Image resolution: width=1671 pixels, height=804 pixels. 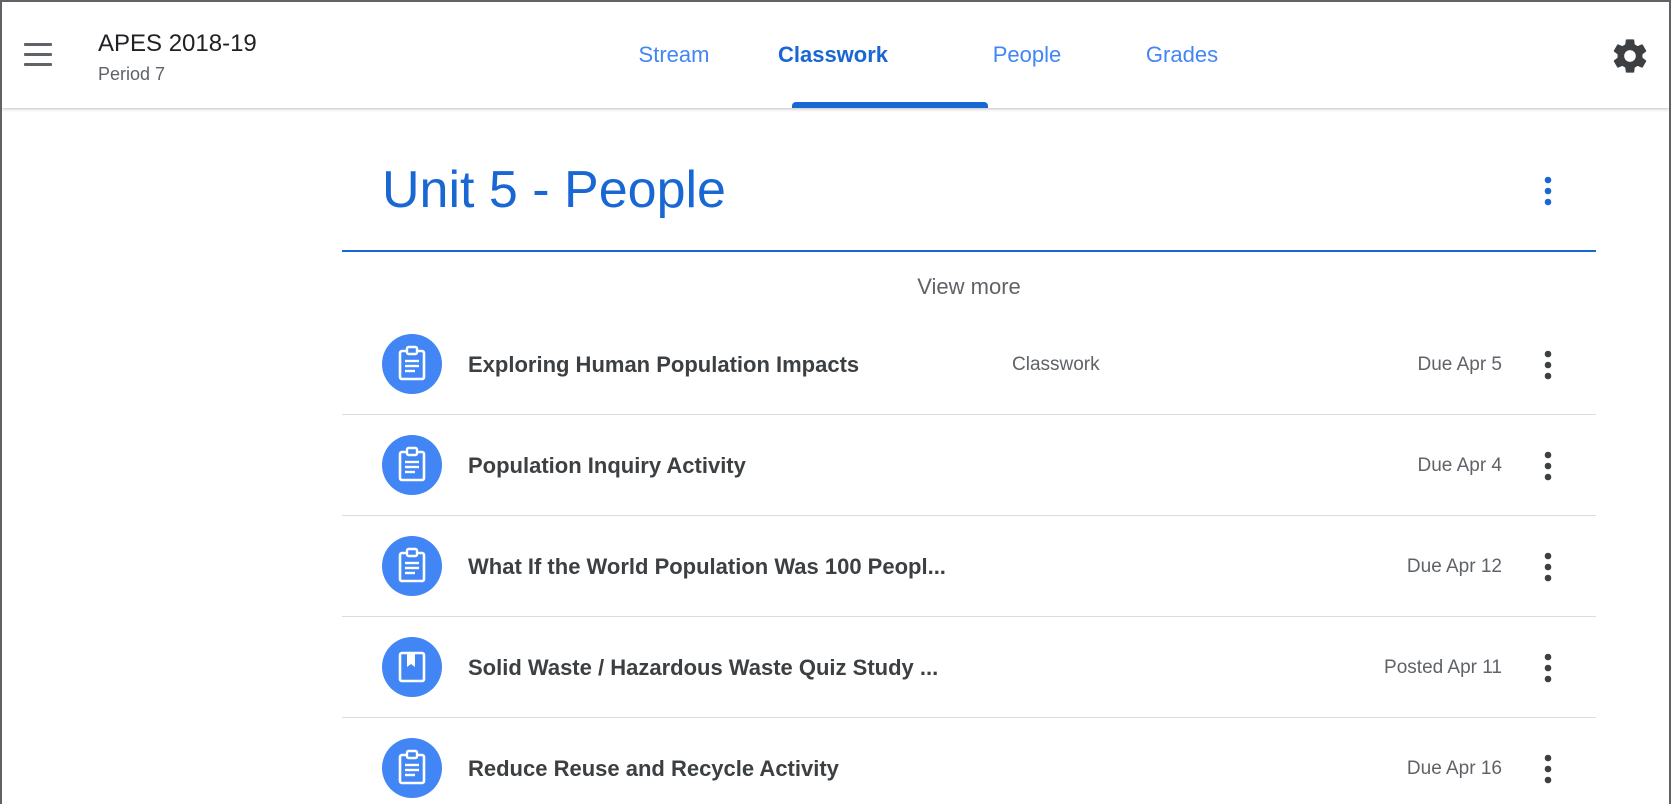 What do you see at coordinates (607, 465) in the screenshot?
I see `item-title: Population Inquiry Activity` at bounding box center [607, 465].